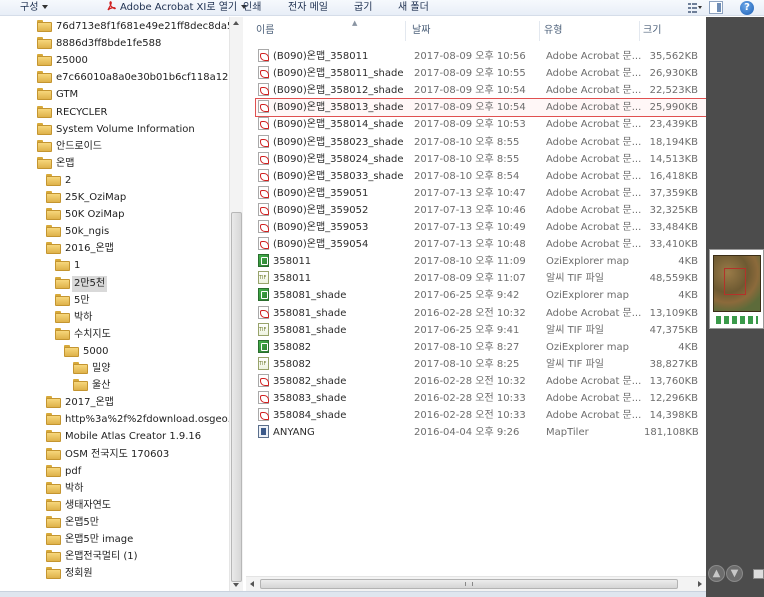  What do you see at coordinates (79, 506) in the screenshot?
I see `nav-folder-item: 생태자연도` at bounding box center [79, 506].